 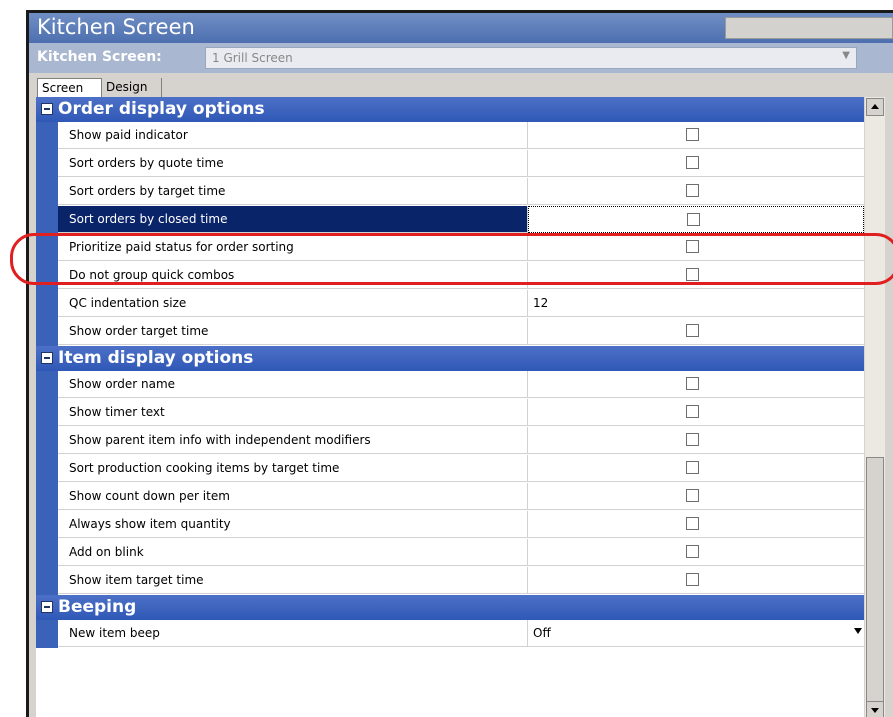 What do you see at coordinates (542, 633) in the screenshot?
I see `dropdown-value: Off` at bounding box center [542, 633].